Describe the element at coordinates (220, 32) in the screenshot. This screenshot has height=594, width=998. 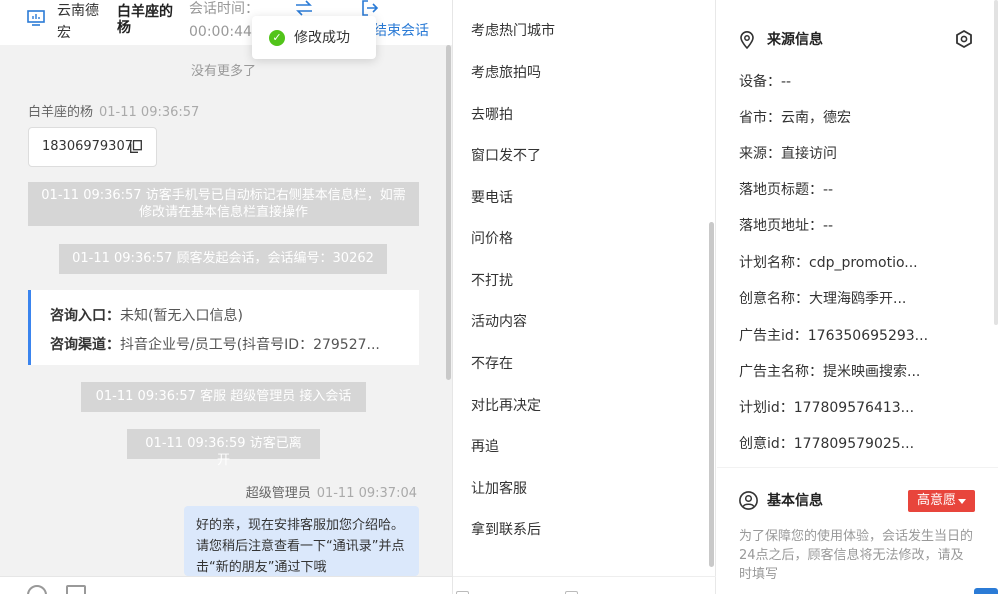
I see `session-time-value: 00:00:44` at that location.